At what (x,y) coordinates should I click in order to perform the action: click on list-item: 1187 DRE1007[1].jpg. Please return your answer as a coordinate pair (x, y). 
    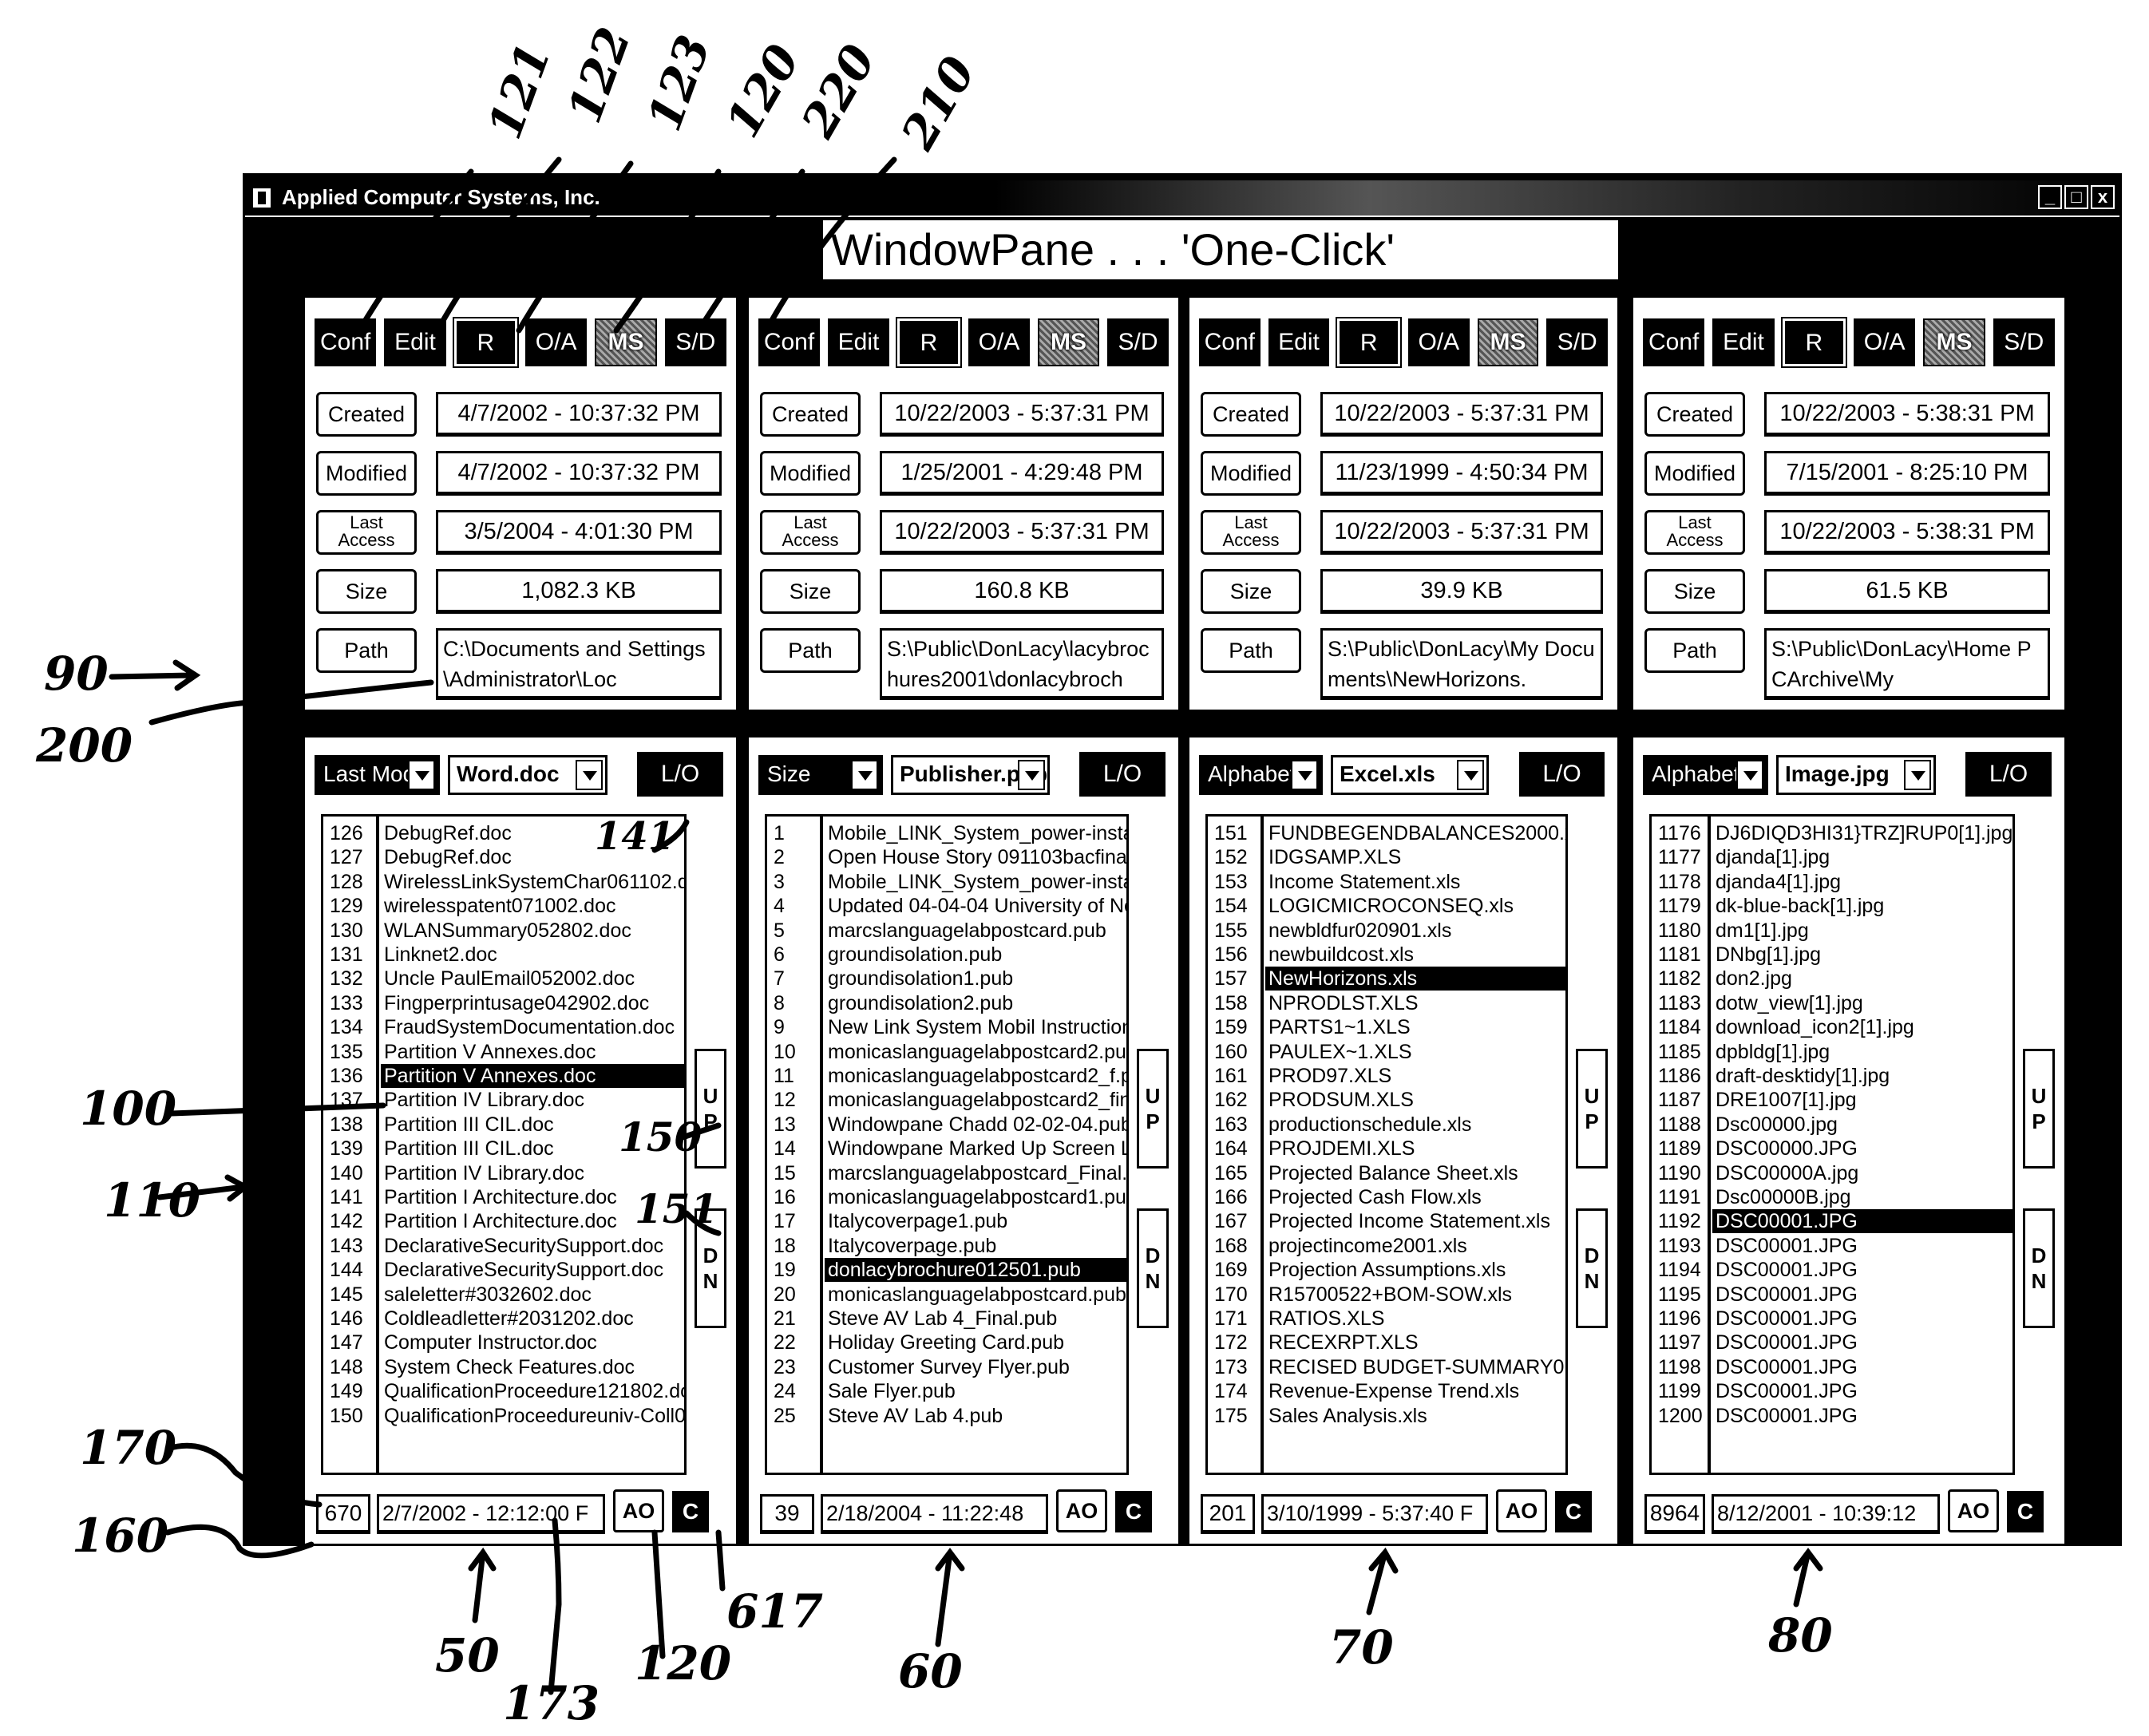
    Looking at the image, I should click on (1832, 1100).